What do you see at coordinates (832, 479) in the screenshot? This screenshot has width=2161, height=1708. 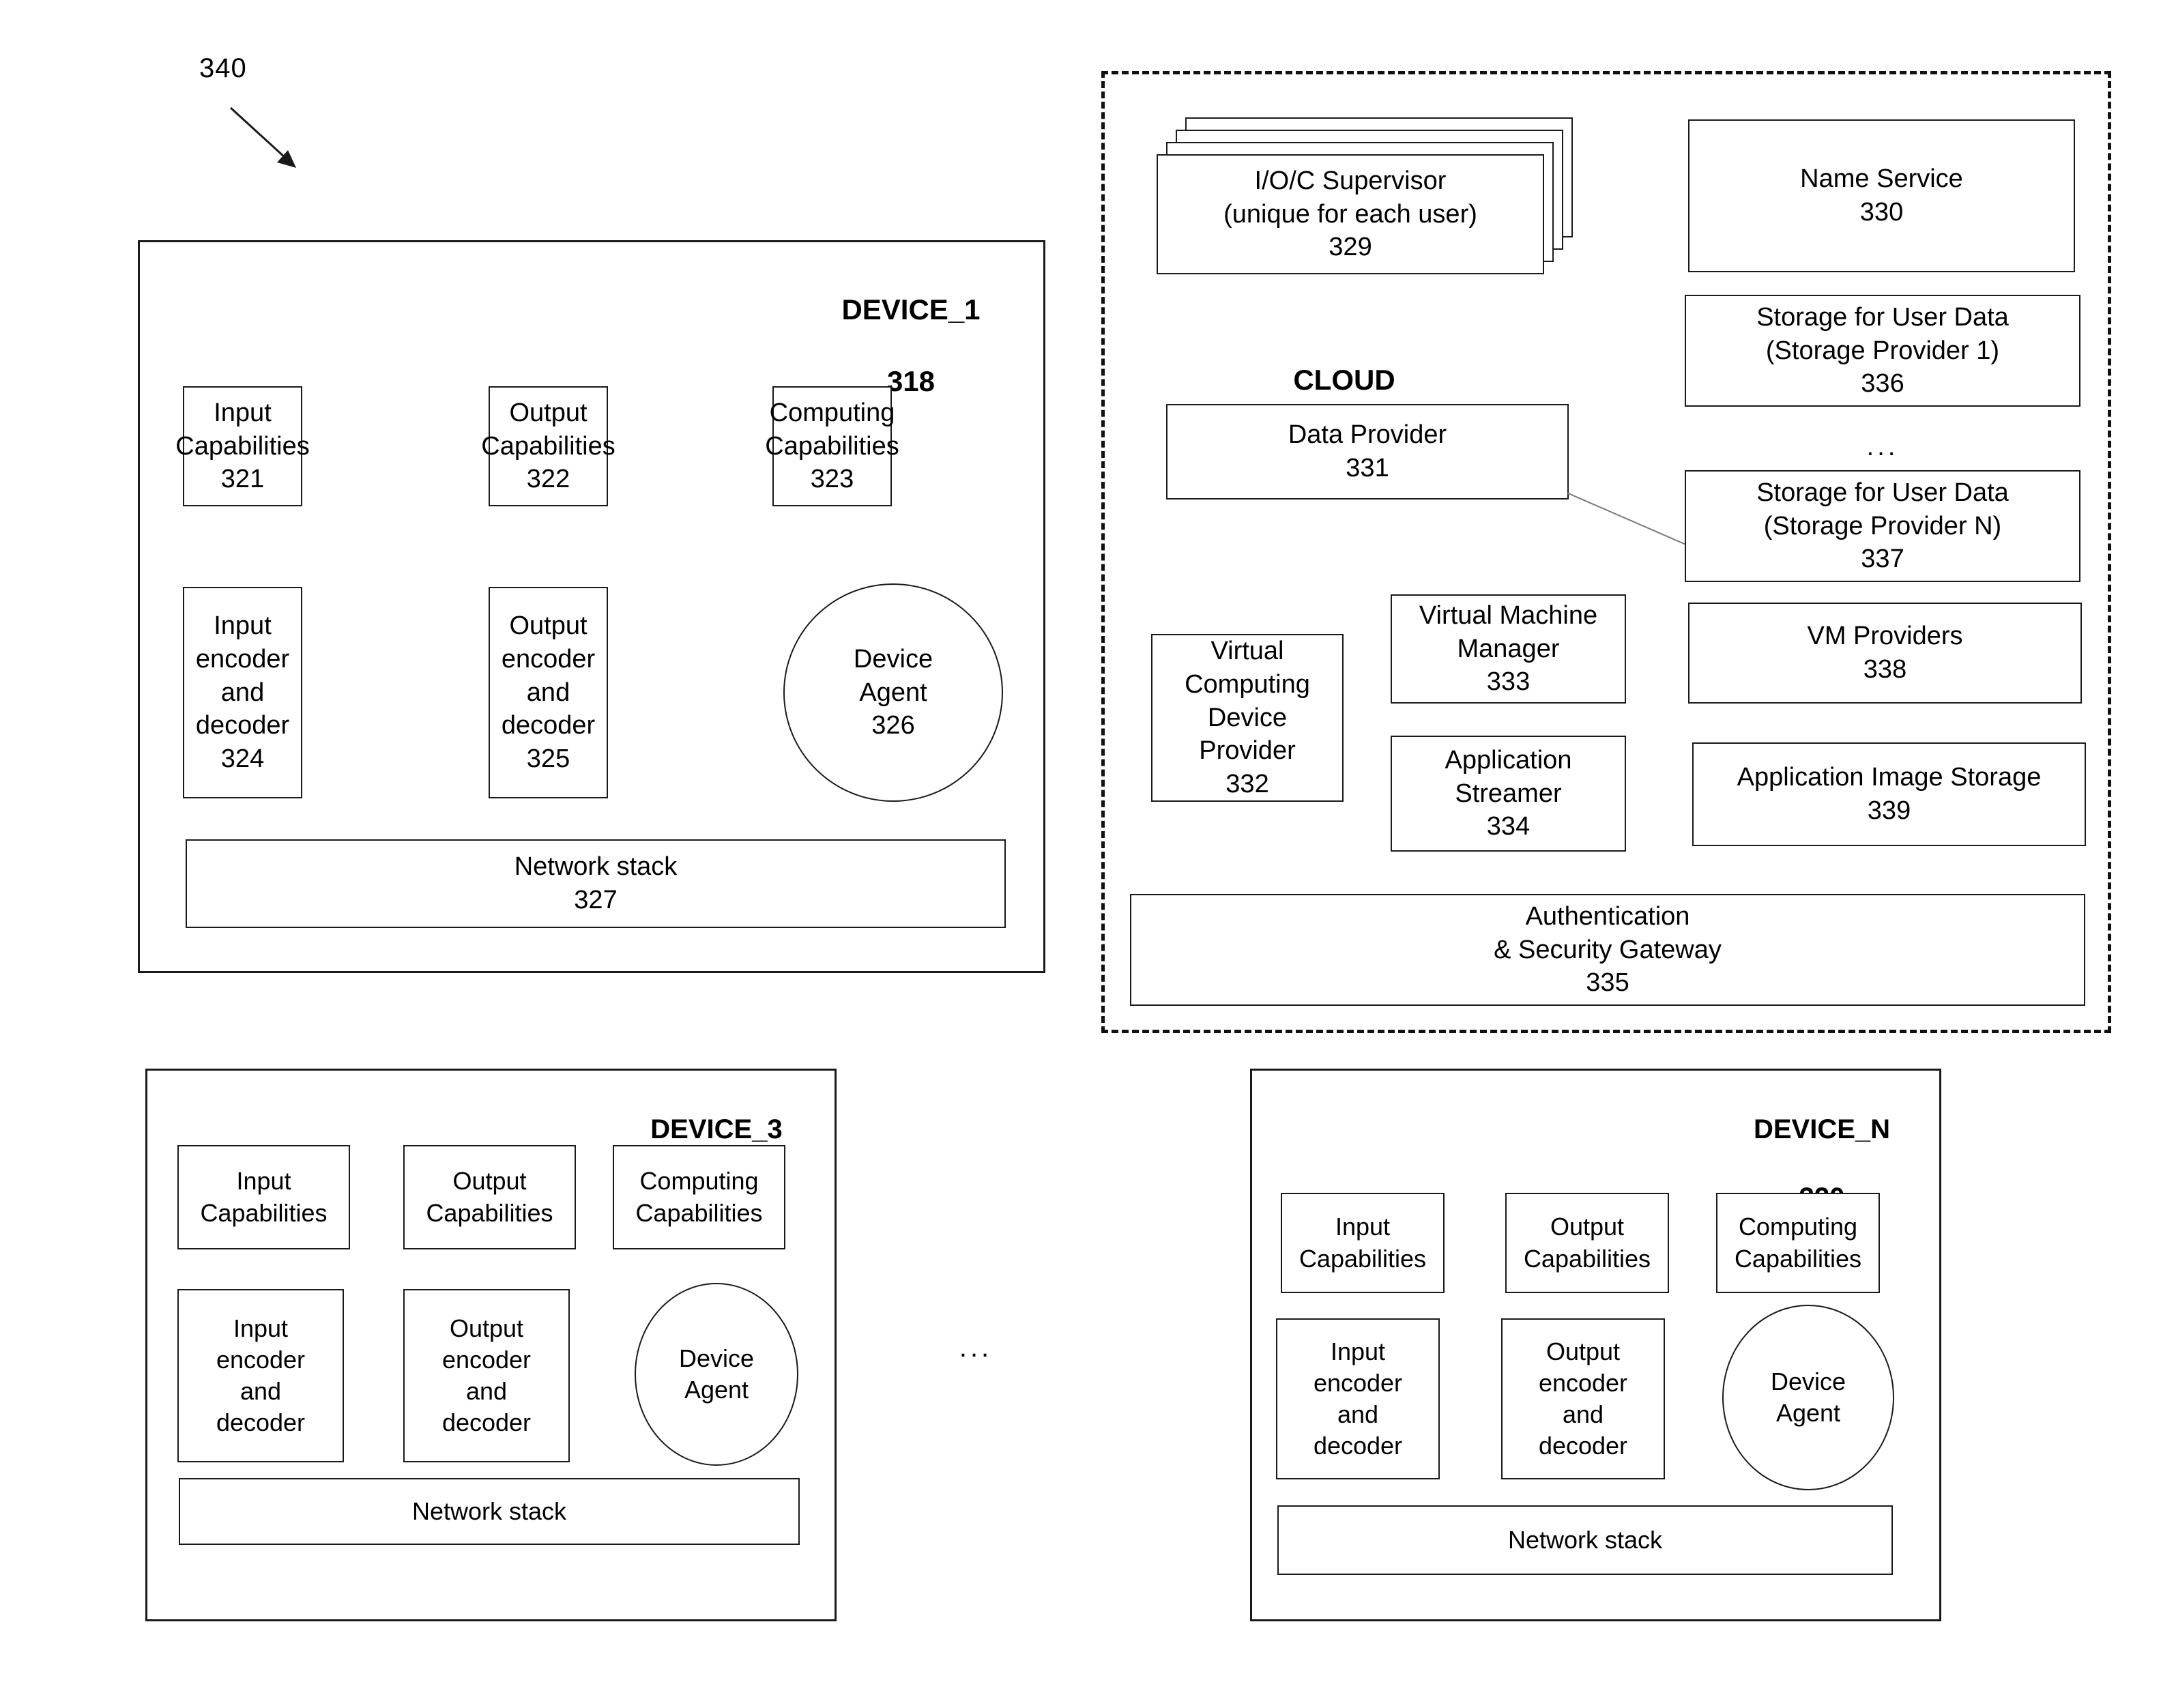 I see `device-1-computing-capabilities-ref: 323` at bounding box center [832, 479].